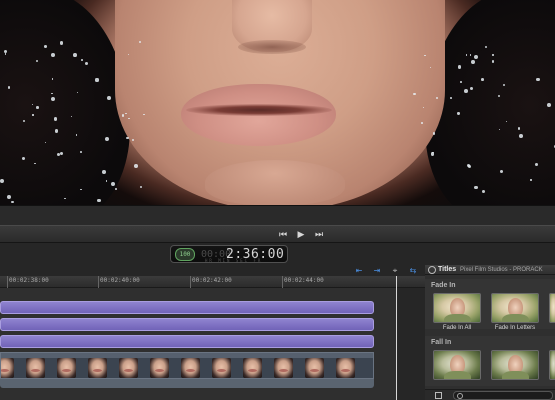 The width and height of the screenshot is (555, 400). I want to click on titles-browser-footer, so click(490, 394).